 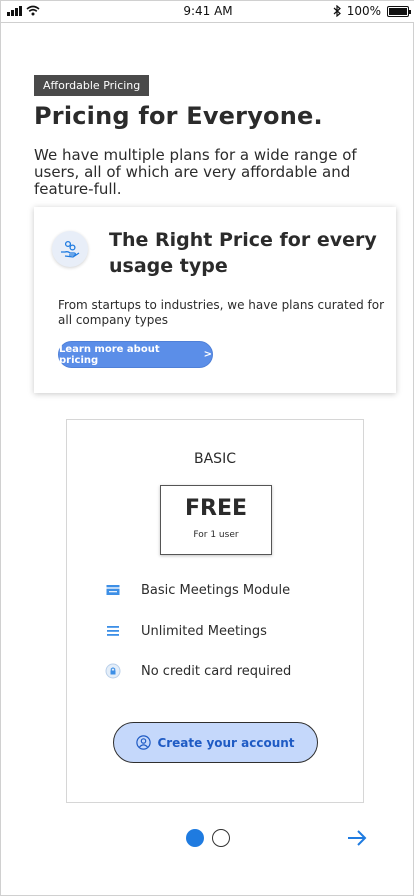 I want to click on battery-percent: 100%, so click(x=363, y=11).